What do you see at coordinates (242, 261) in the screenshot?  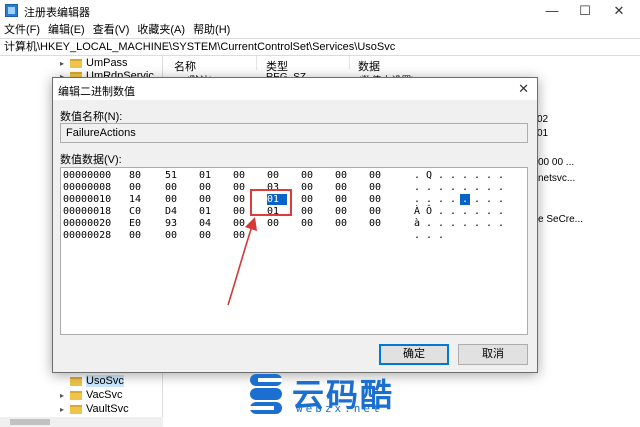 I see `annotation-arrow` at bounding box center [242, 261].